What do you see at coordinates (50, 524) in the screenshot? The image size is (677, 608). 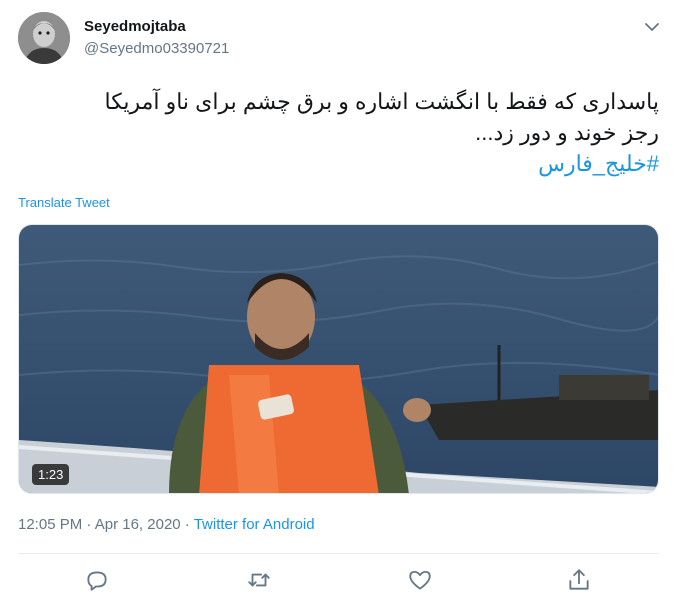 I see `tweet-time: 12:05 PM` at bounding box center [50, 524].